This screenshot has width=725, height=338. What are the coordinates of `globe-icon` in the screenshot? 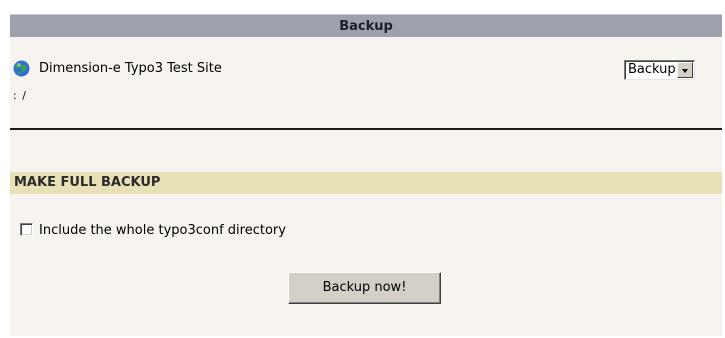 It's located at (21, 68).